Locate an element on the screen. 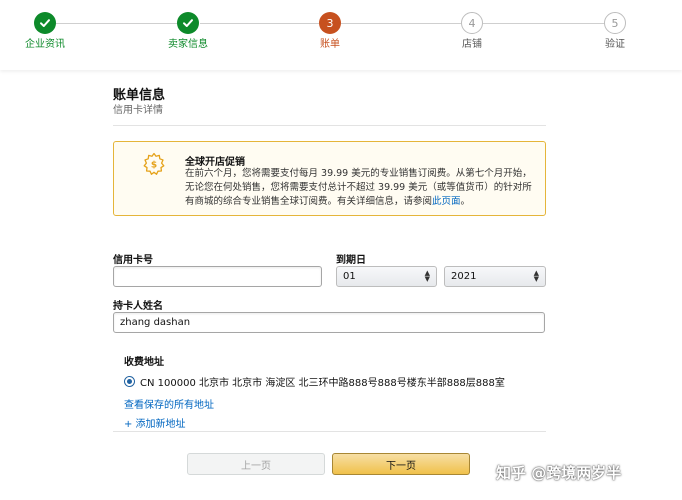 This screenshot has height=500, width=682. card-number-input is located at coordinates (217, 276).